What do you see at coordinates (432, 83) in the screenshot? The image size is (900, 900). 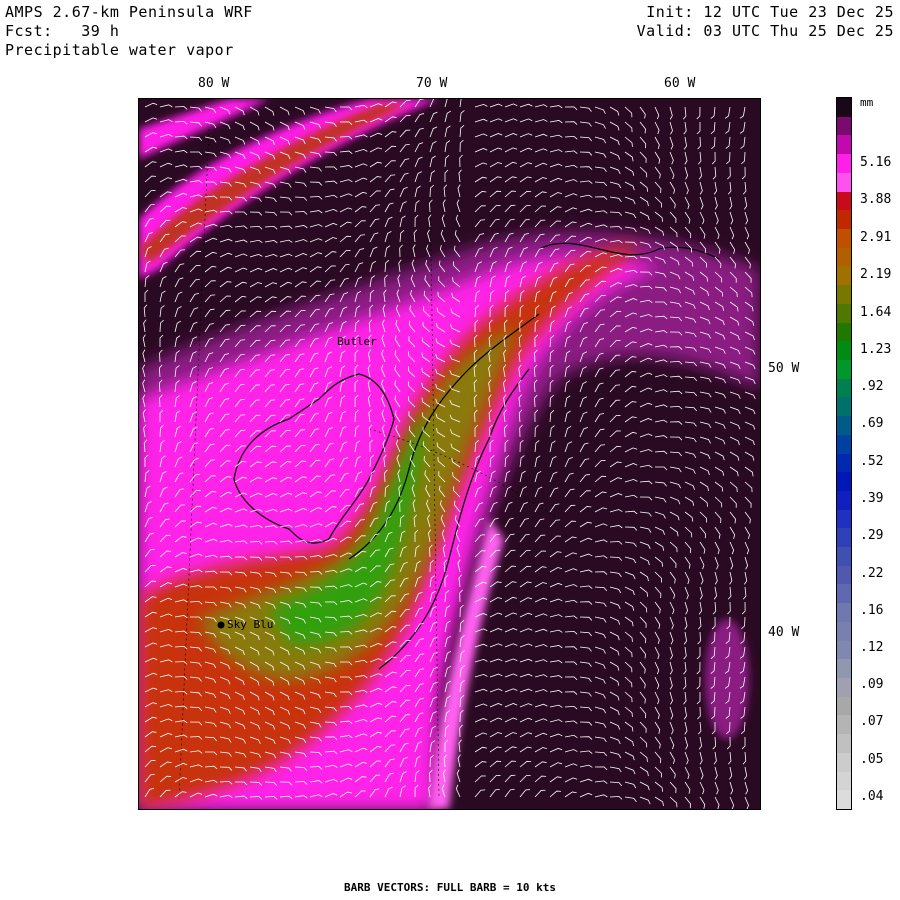 I see `lon-label-70w: 70 W` at bounding box center [432, 83].